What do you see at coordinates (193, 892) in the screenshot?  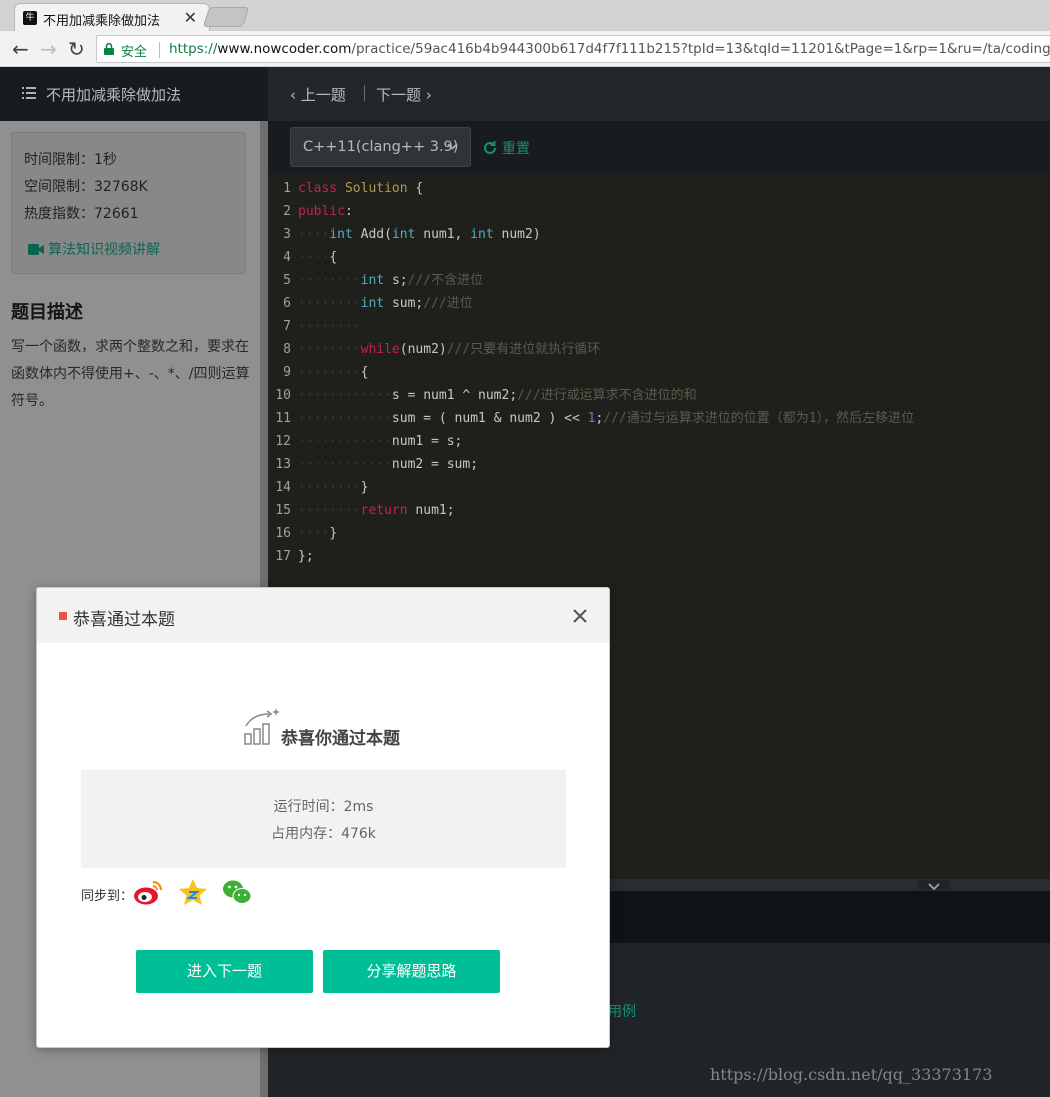 I see `qzone-icon` at bounding box center [193, 892].